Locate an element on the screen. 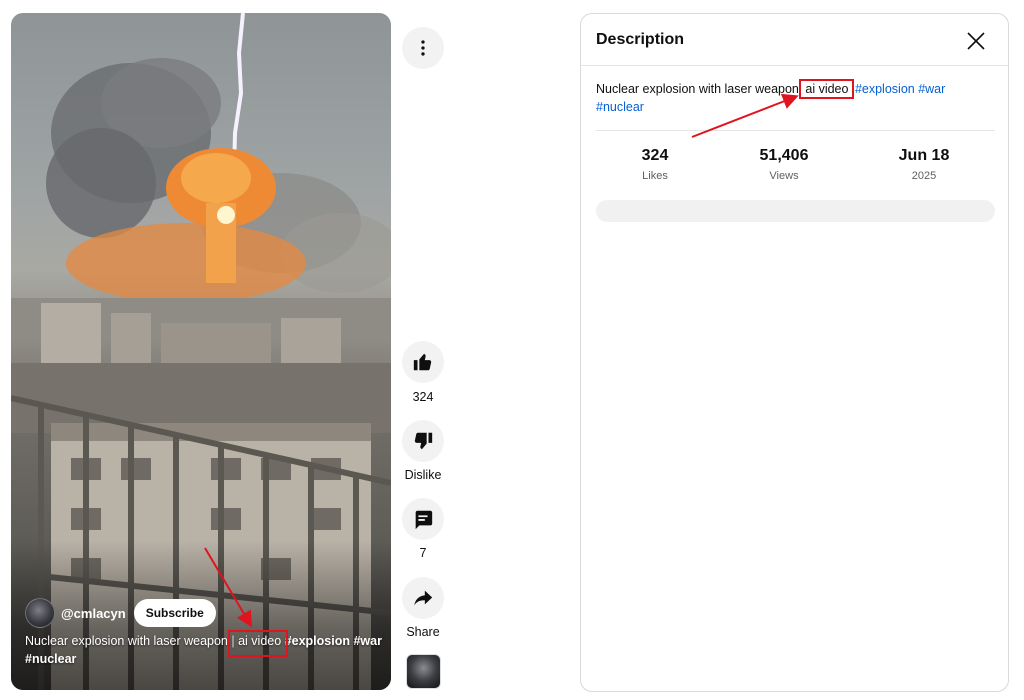 The height and width of the screenshot is (700, 1024). more-vert-icon is located at coordinates (423, 48).